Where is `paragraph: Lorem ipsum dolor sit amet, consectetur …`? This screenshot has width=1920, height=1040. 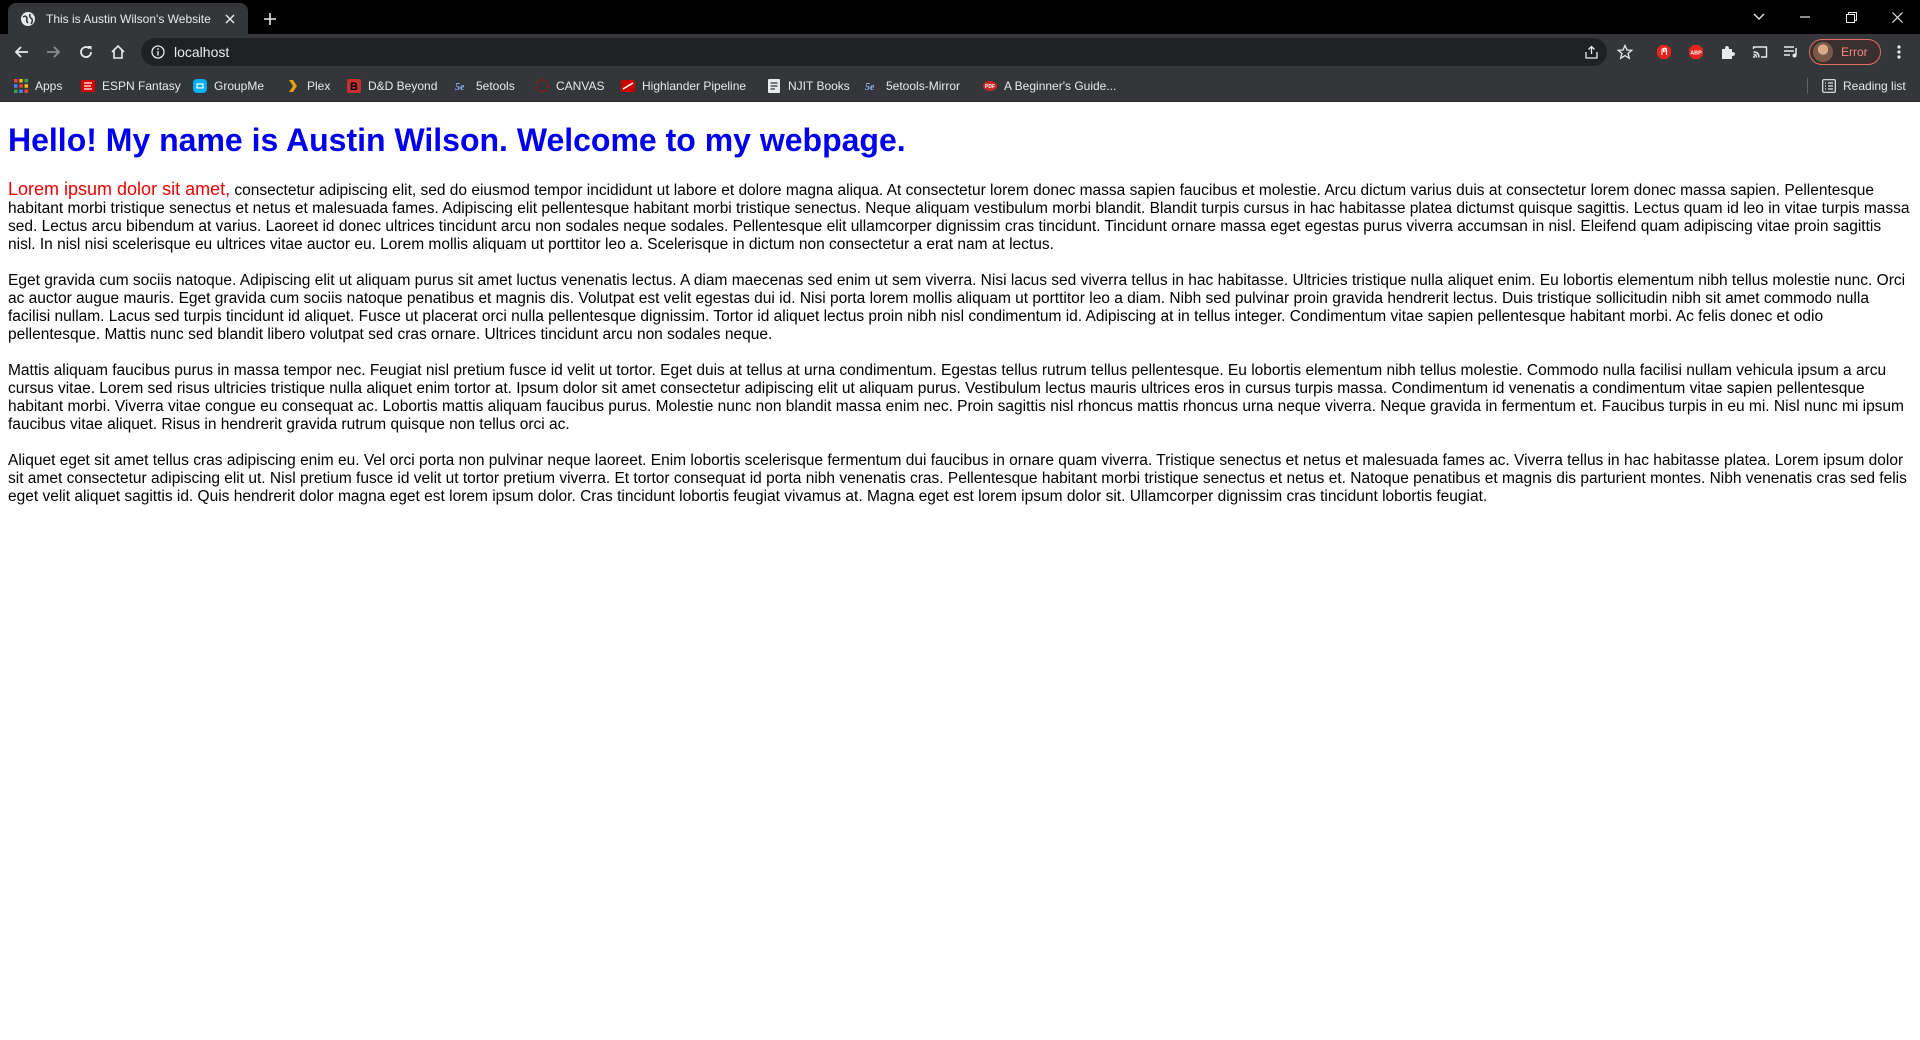
paragraph: Lorem ipsum dolor sit amet, consectetur … is located at coordinates (960, 217).